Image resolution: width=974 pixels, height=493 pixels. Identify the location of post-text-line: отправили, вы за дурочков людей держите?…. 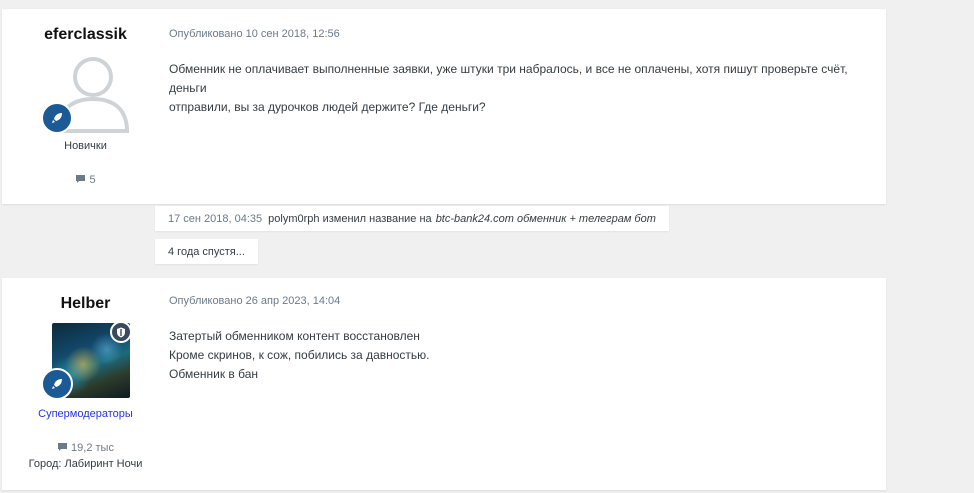
(327, 107).